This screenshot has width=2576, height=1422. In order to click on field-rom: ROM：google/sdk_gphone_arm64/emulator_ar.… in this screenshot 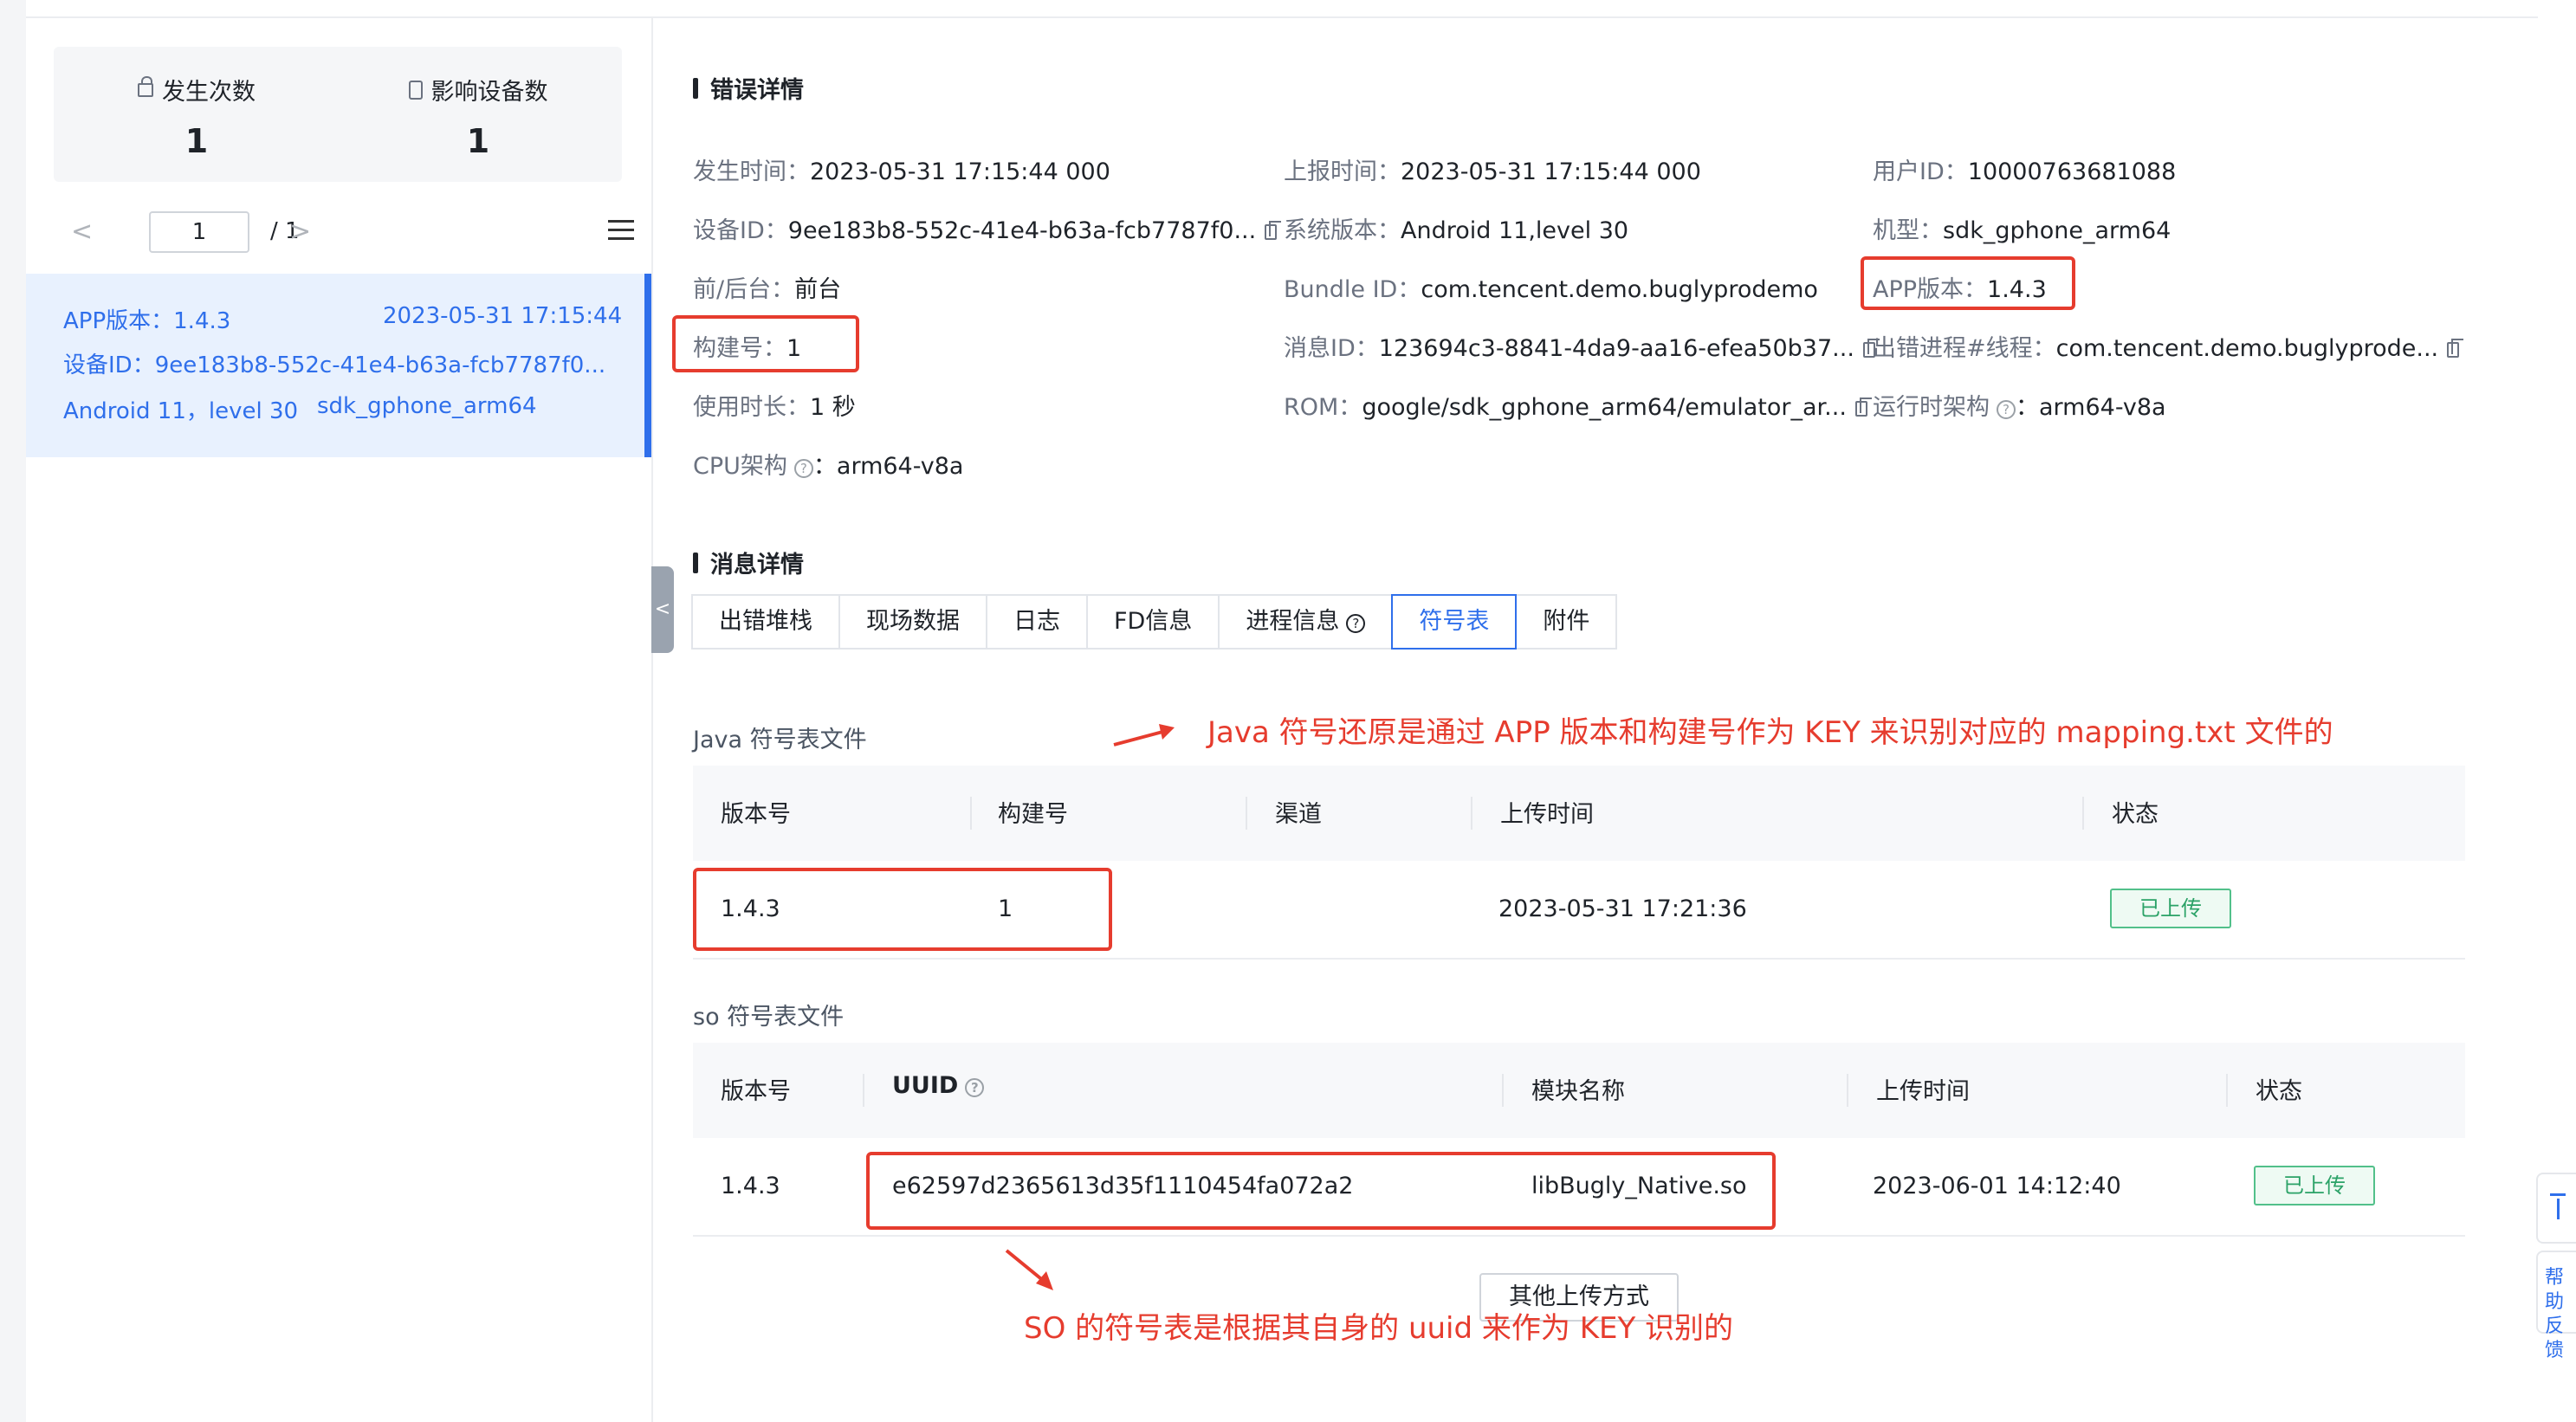, I will do `click(1578, 405)`.